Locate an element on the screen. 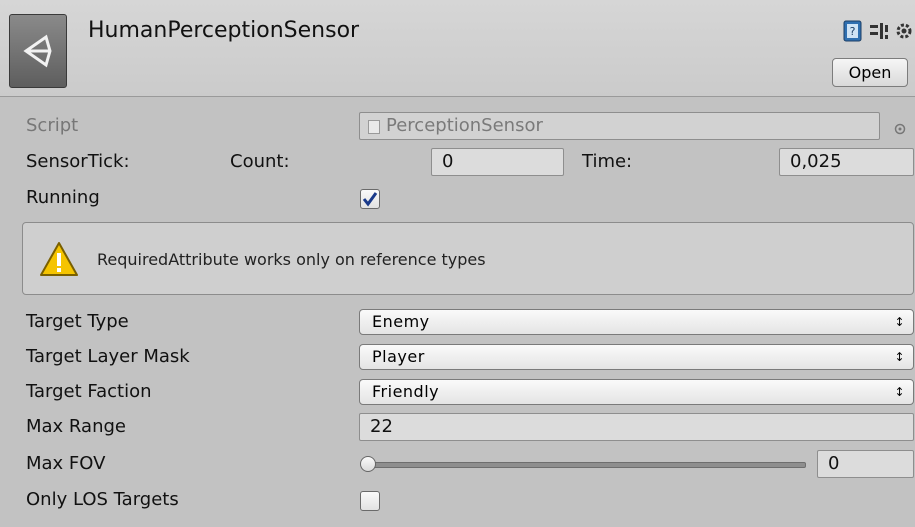  only-los-label: Only LOS Targets is located at coordinates (102, 499).